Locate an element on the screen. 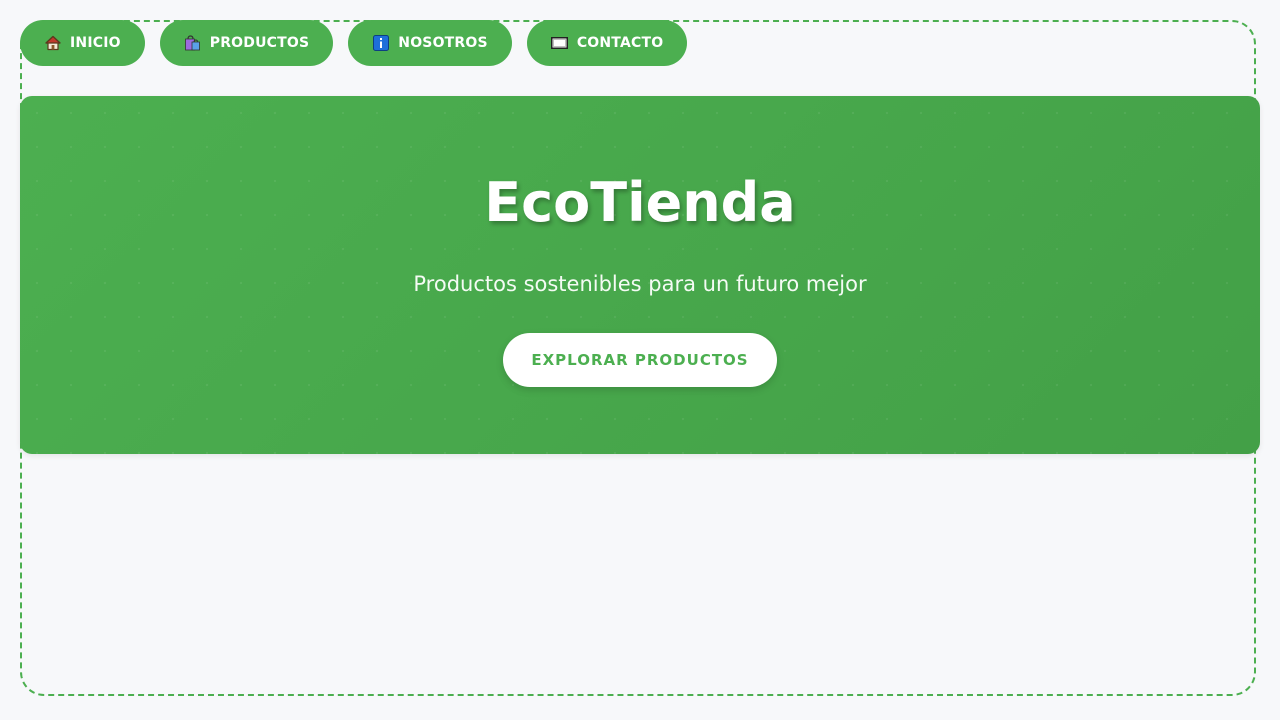 This screenshot has height=720, width=1280. nav-item-contacto: CONTACTO is located at coordinates (607, 43).